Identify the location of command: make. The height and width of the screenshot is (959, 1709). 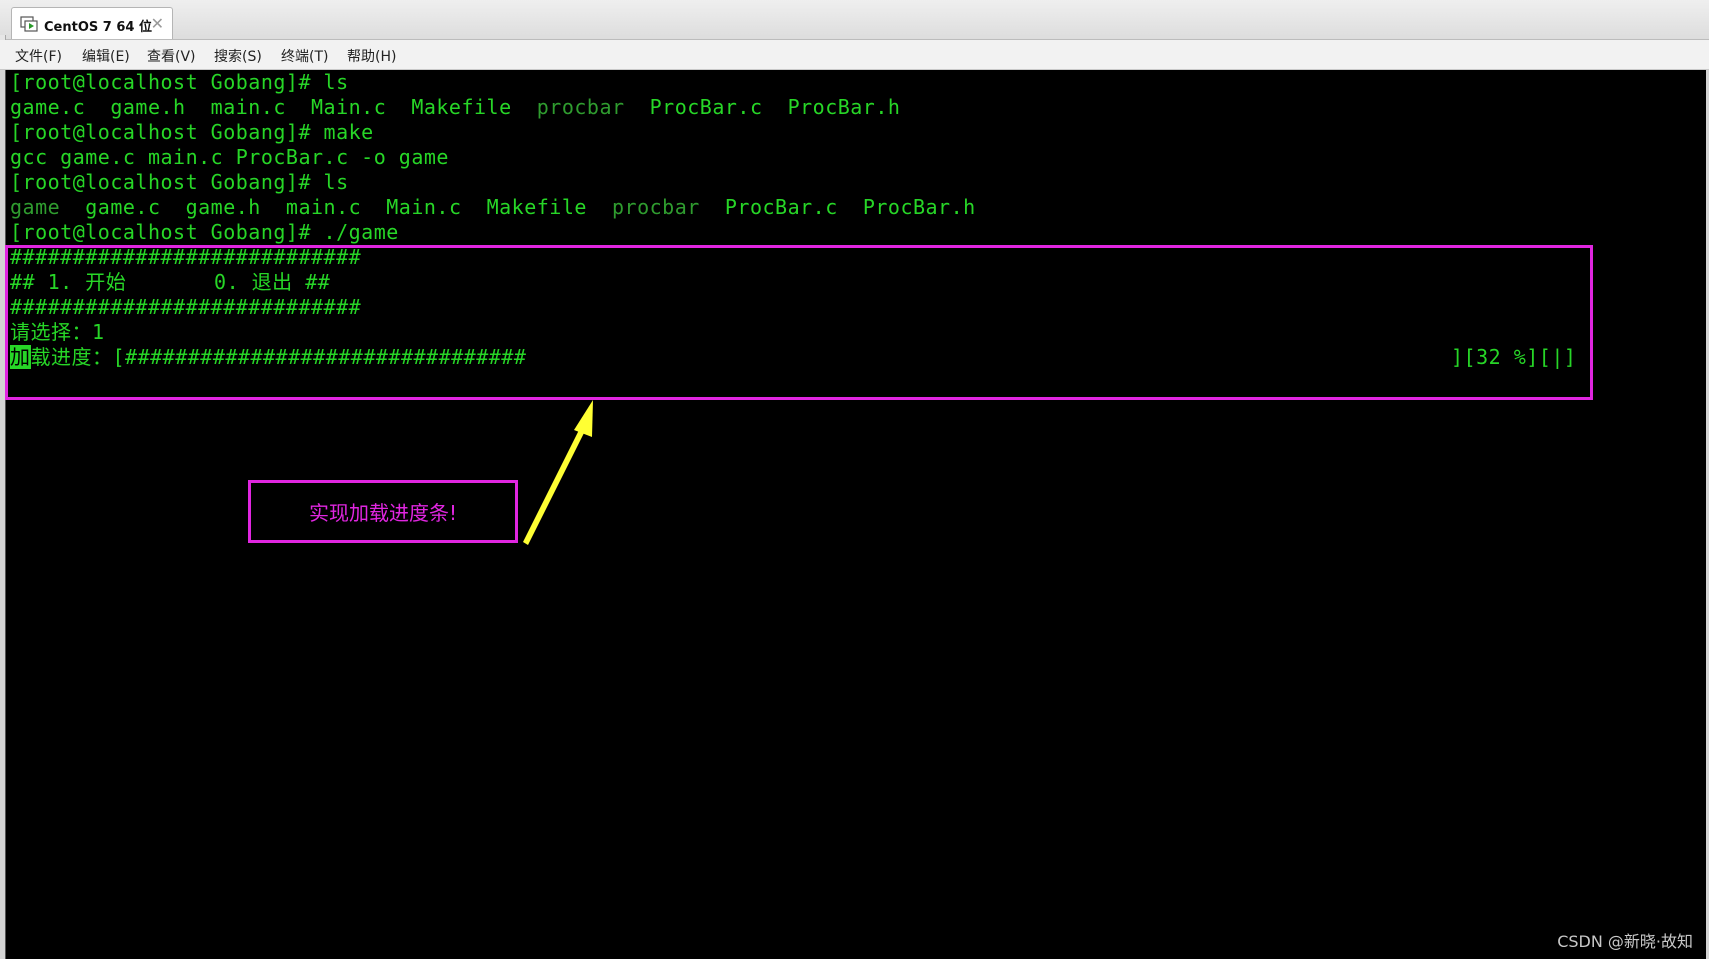
(348, 132).